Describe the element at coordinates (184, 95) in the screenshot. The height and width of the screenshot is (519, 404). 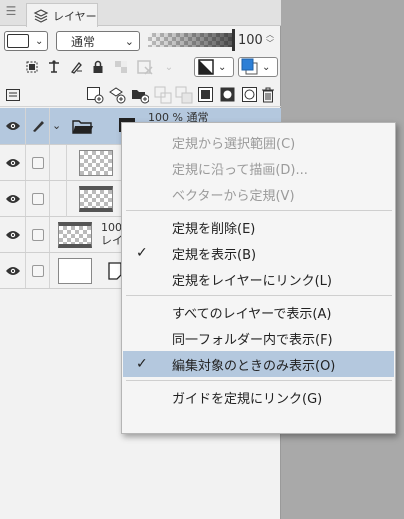
I see `merge-down-icon` at that location.